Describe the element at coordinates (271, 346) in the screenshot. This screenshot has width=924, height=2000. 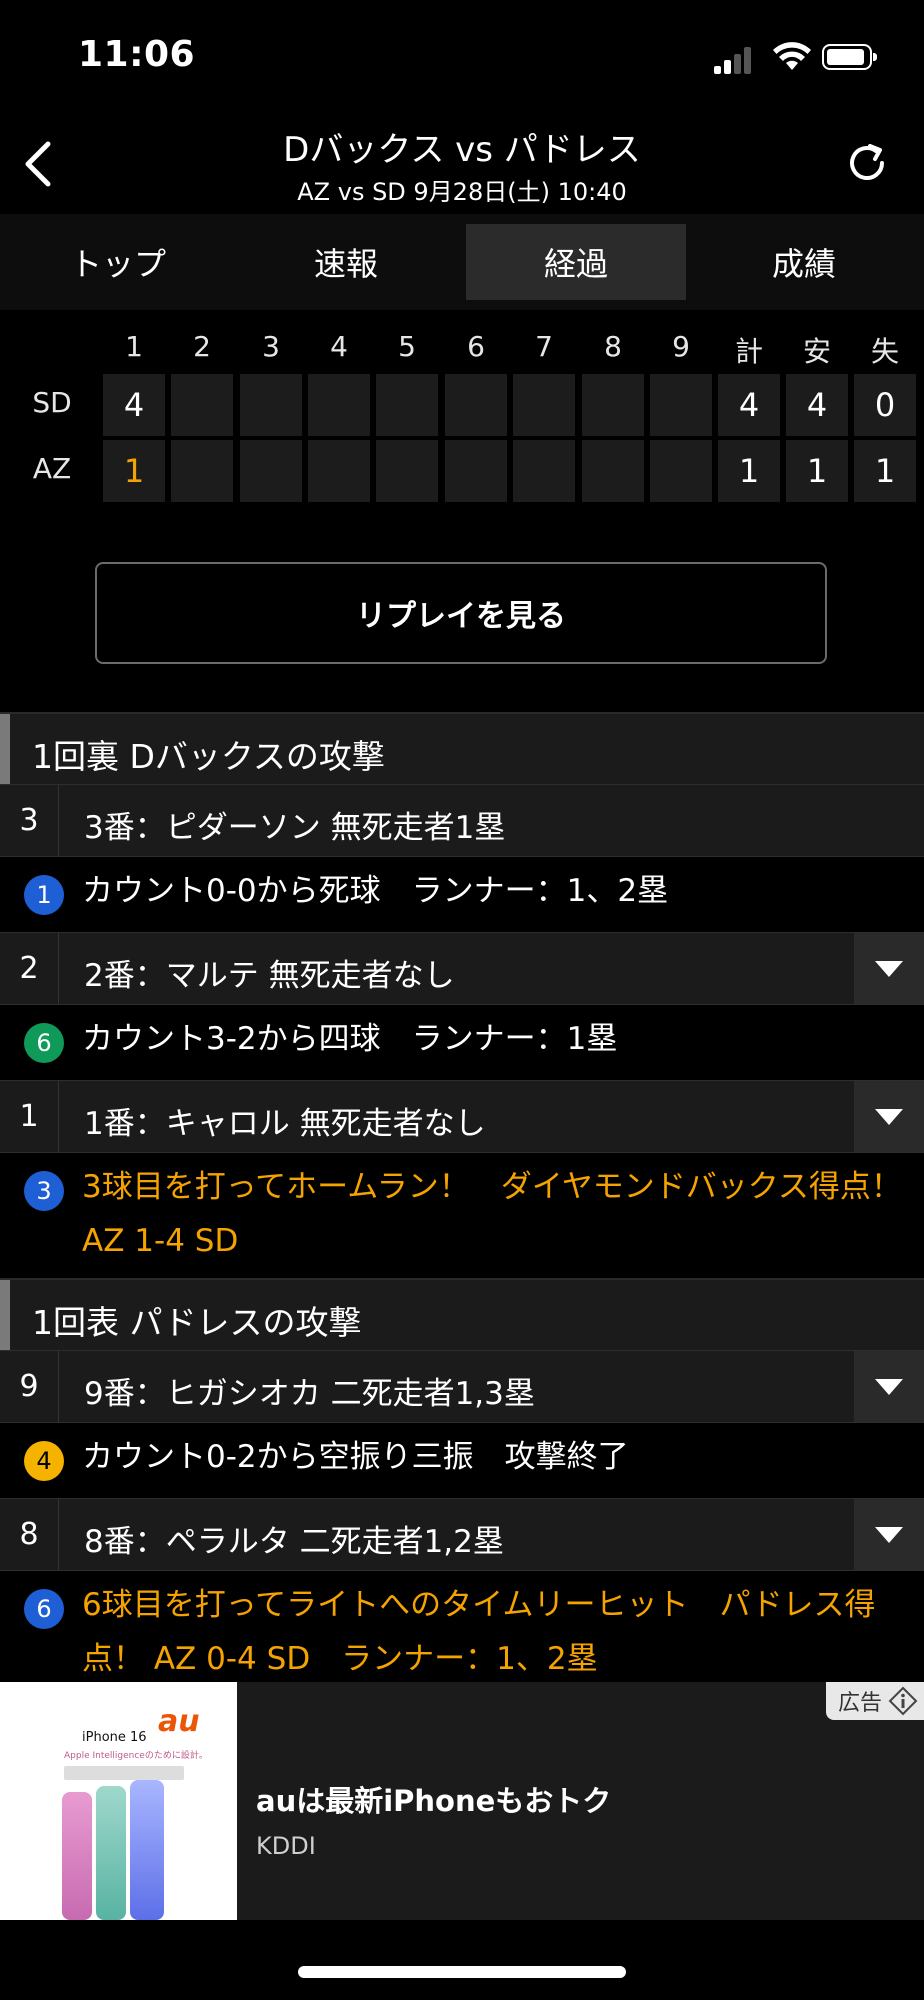
I see `score-header-2: 3` at that location.